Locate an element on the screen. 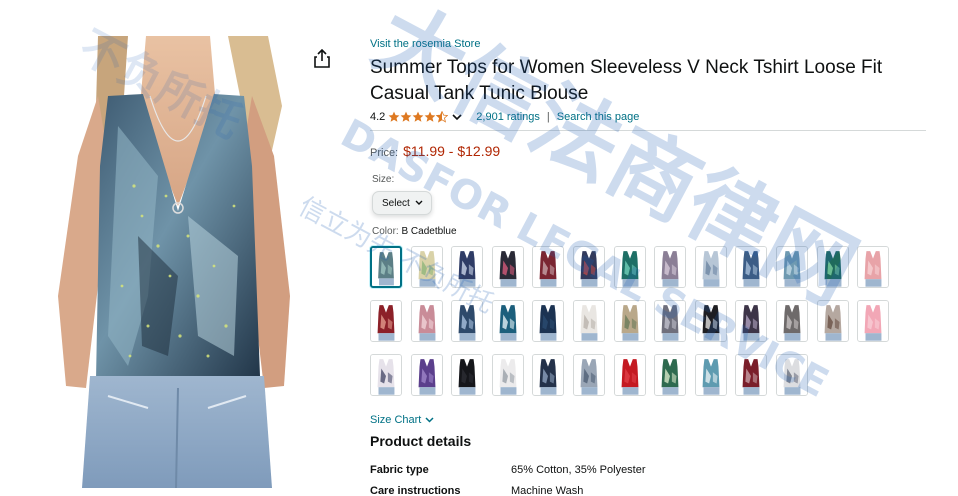  size-chart-label: Size Chart is located at coordinates (396, 420).